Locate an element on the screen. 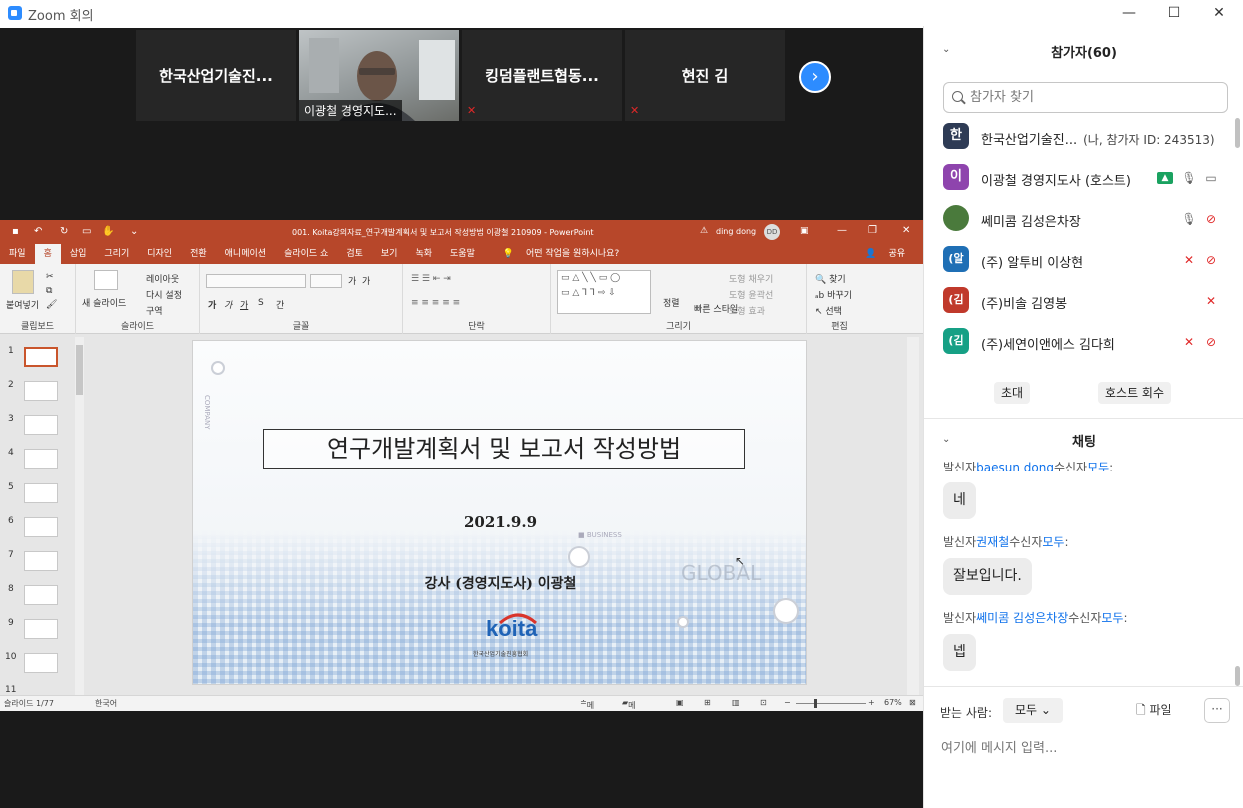 The image size is (1243, 808). ppt-restore-icon: ❐ is located at coordinates (872, 230).